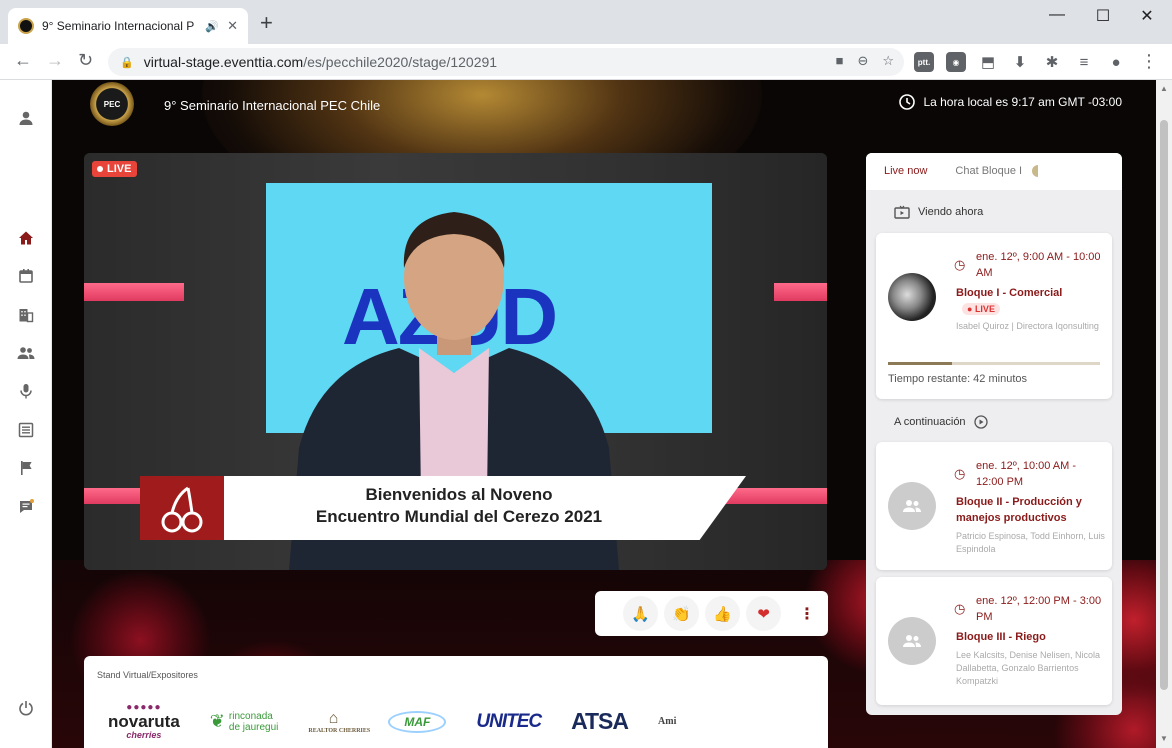  Describe the element at coordinates (920, 363) in the screenshot. I see `session-progress-fill` at that location.